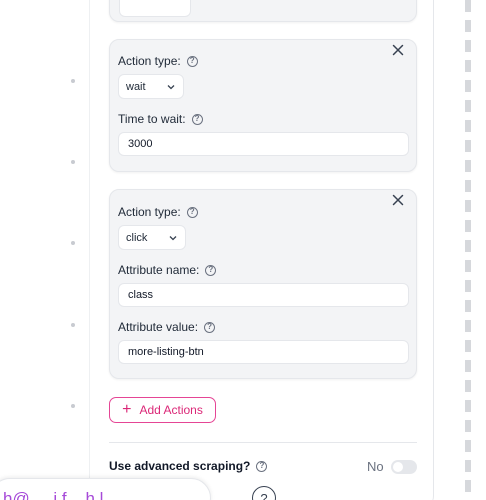  What do you see at coordinates (140, 144) in the screenshot?
I see `time-to-wait-value: 3000` at bounding box center [140, 144].